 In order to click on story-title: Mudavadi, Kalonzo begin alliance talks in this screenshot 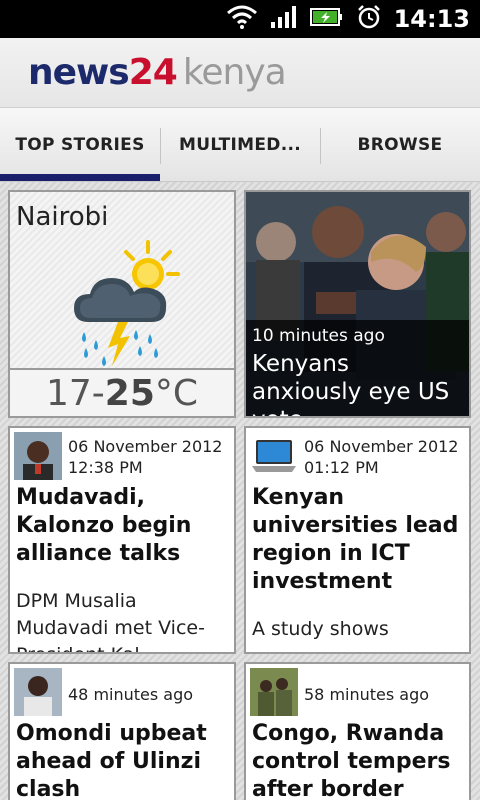, I will do `click(104, 525)`.